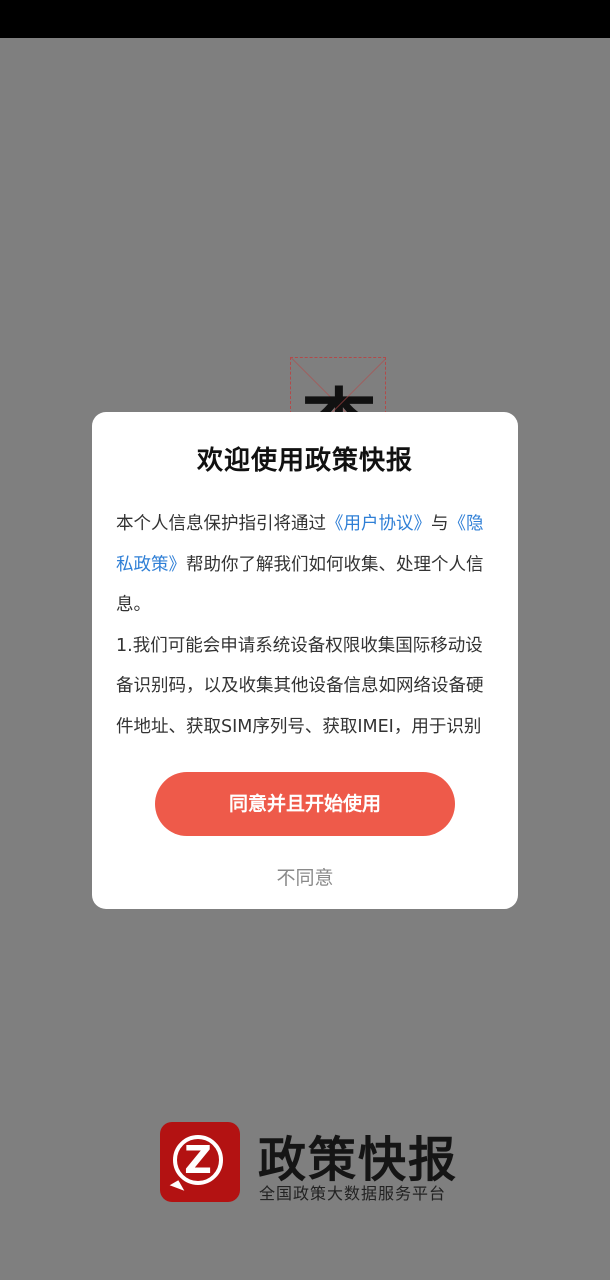 The height and width of the screenshot is (1280, 610). I want to click on disagree-button: 不同意, so click(305, 876).